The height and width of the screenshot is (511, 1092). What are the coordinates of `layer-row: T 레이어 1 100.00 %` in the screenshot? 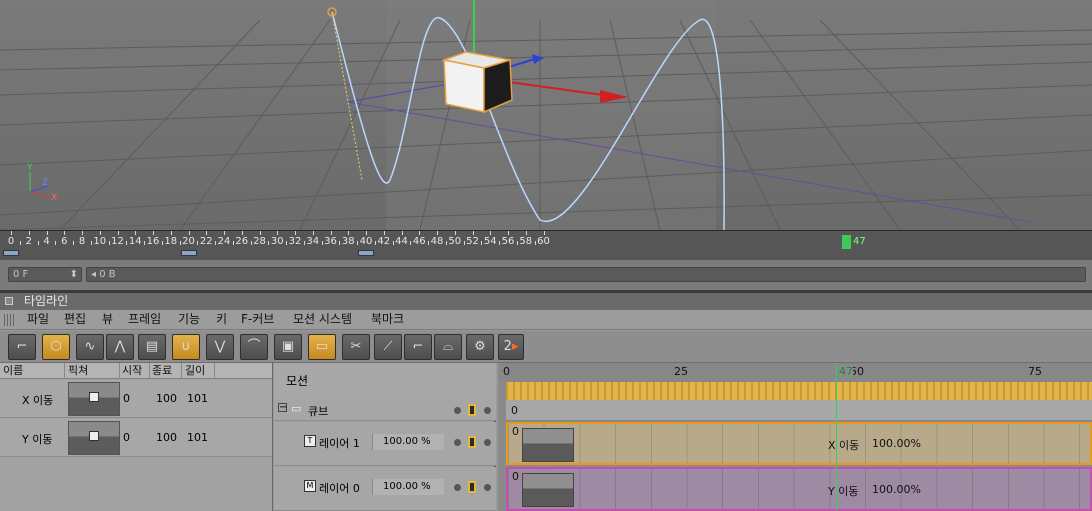 It's located at (385, 444).